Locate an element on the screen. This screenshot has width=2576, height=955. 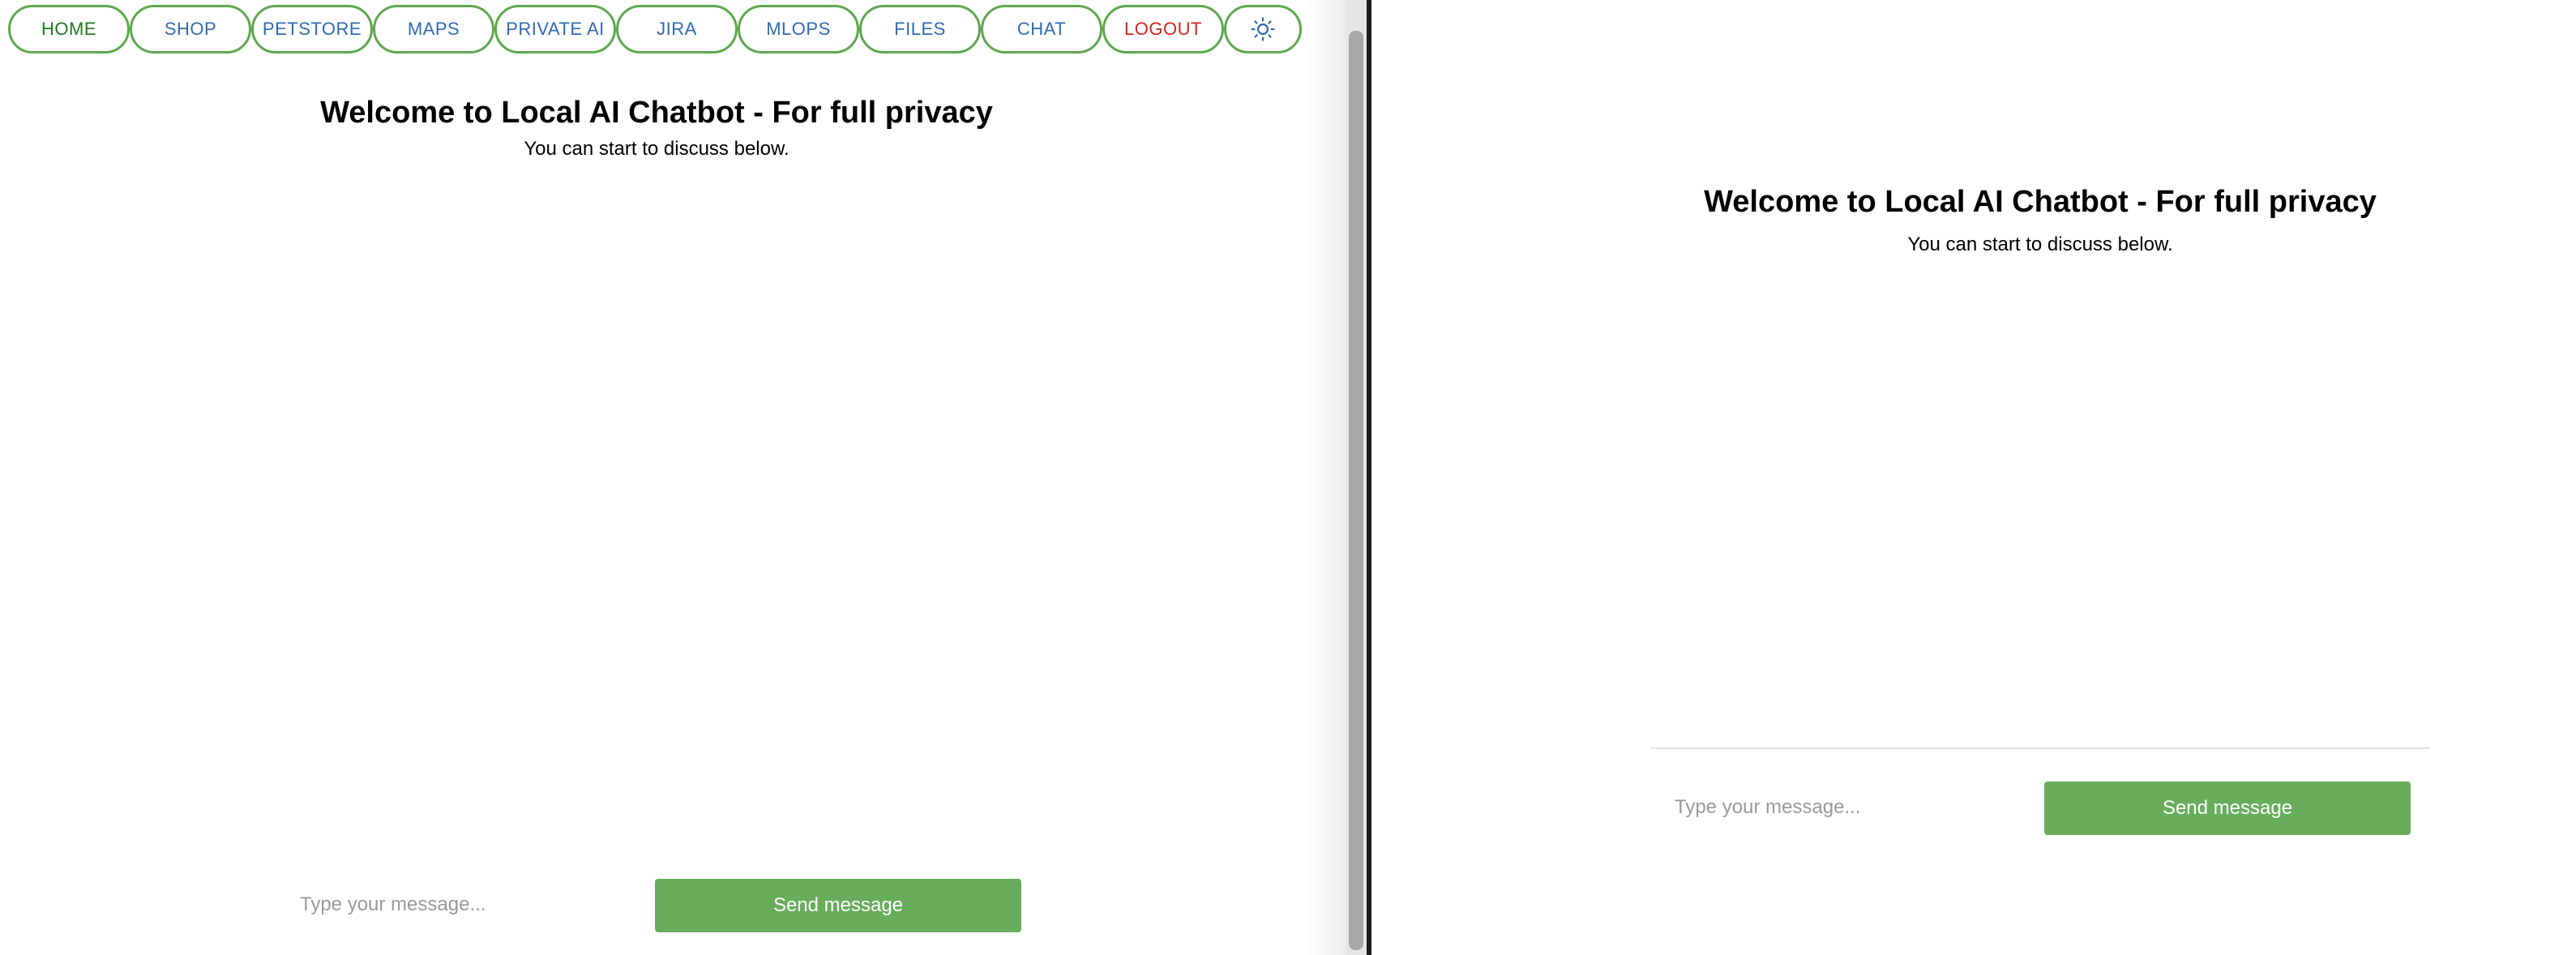
nav-mlops-button: MLOPS is located at coordinates (798, 29).